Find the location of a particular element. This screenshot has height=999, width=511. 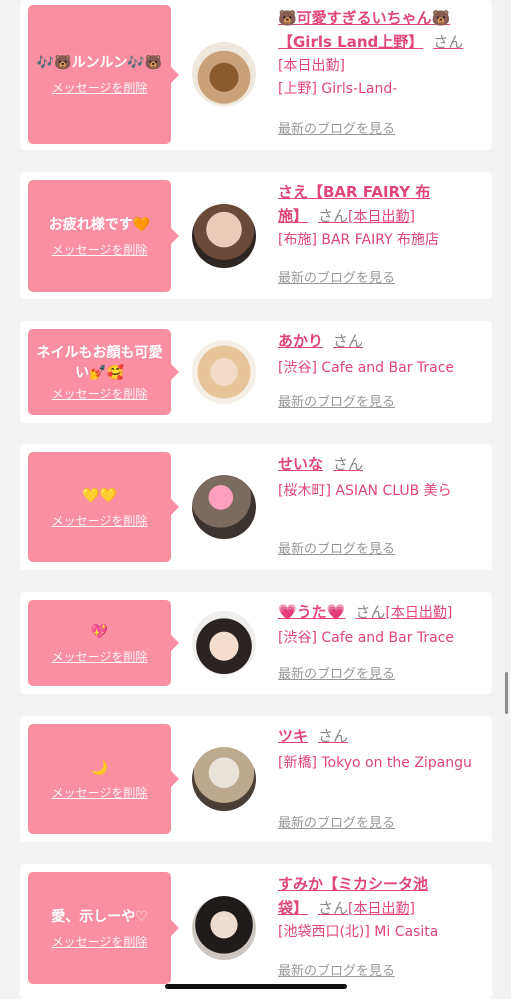

message-bubble: 🌙 メッセージを削除 is located at coordinates (103, 779).